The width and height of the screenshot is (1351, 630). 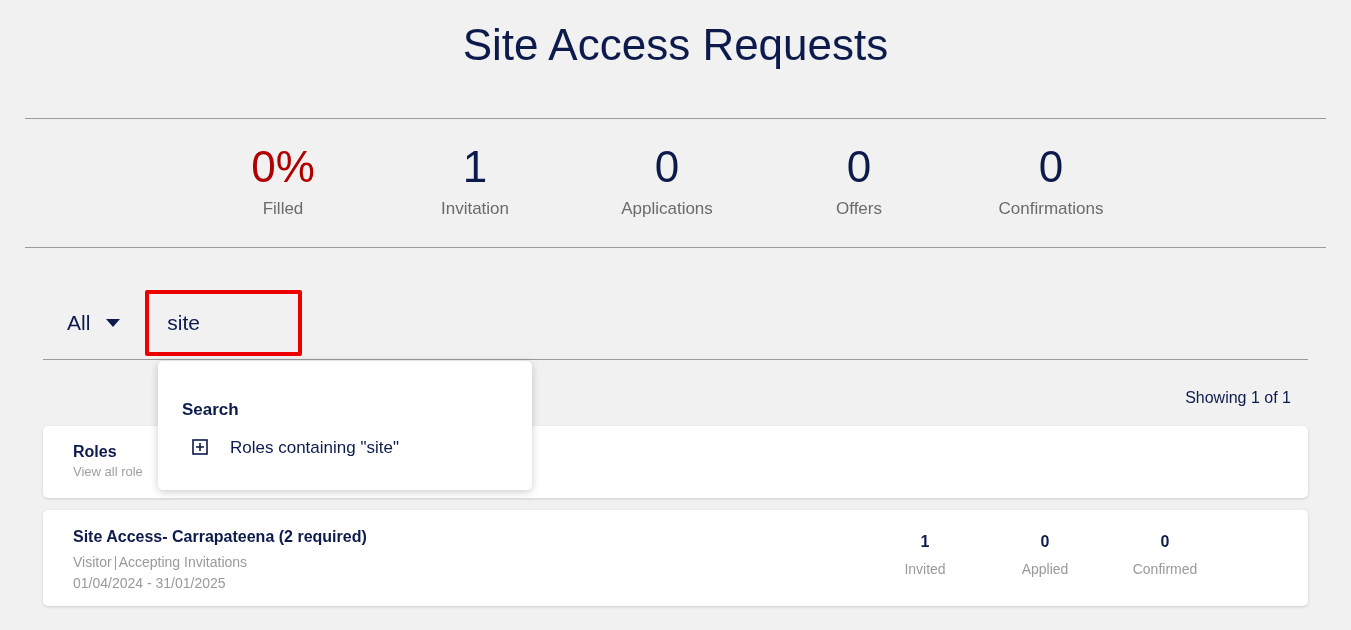 What do you see at coordinates (1045, 569) in the screenshot?
I see `count-label: Applied` at bounding box center [1045, 569].